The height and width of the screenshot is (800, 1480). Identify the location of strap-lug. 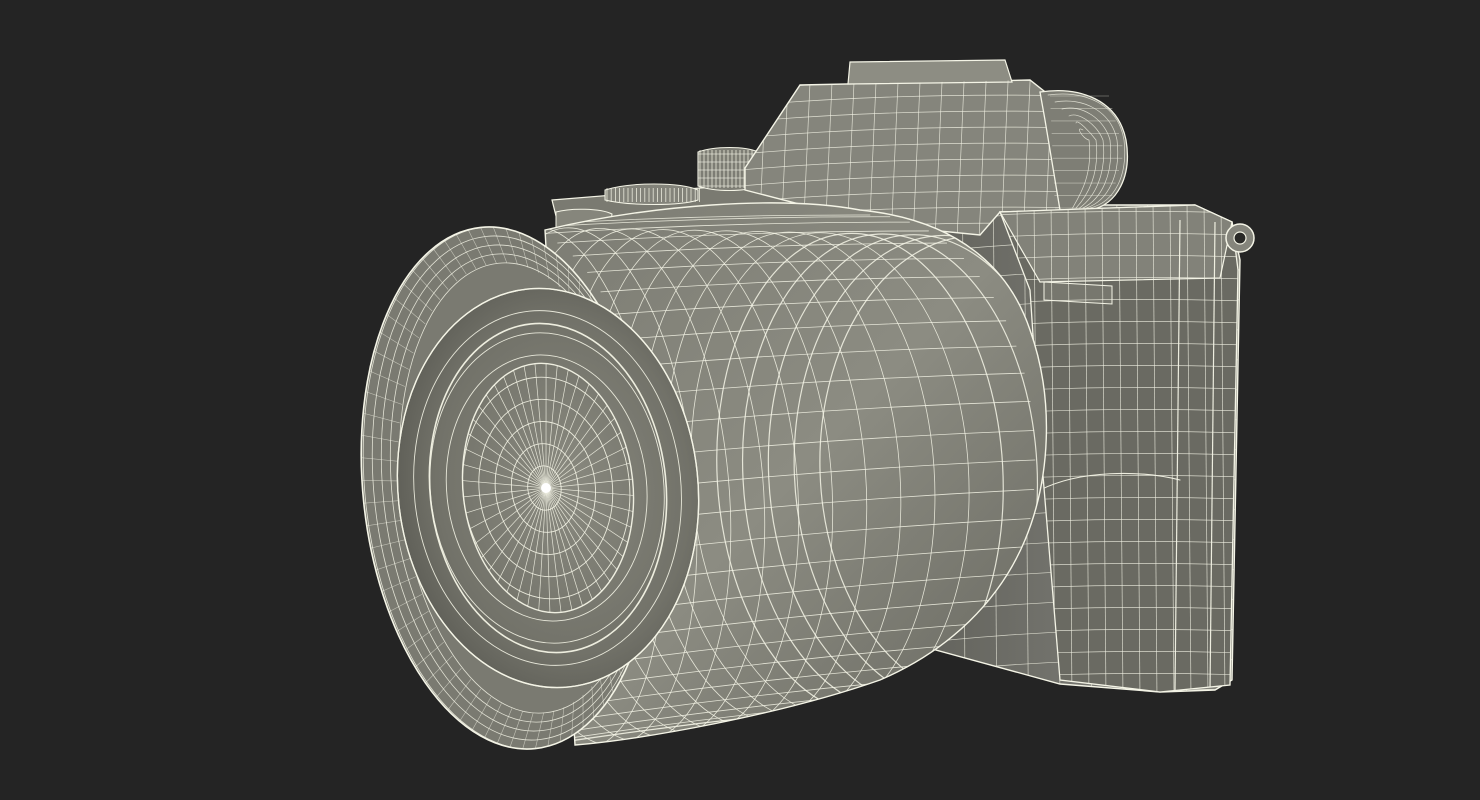
(1240, 238).